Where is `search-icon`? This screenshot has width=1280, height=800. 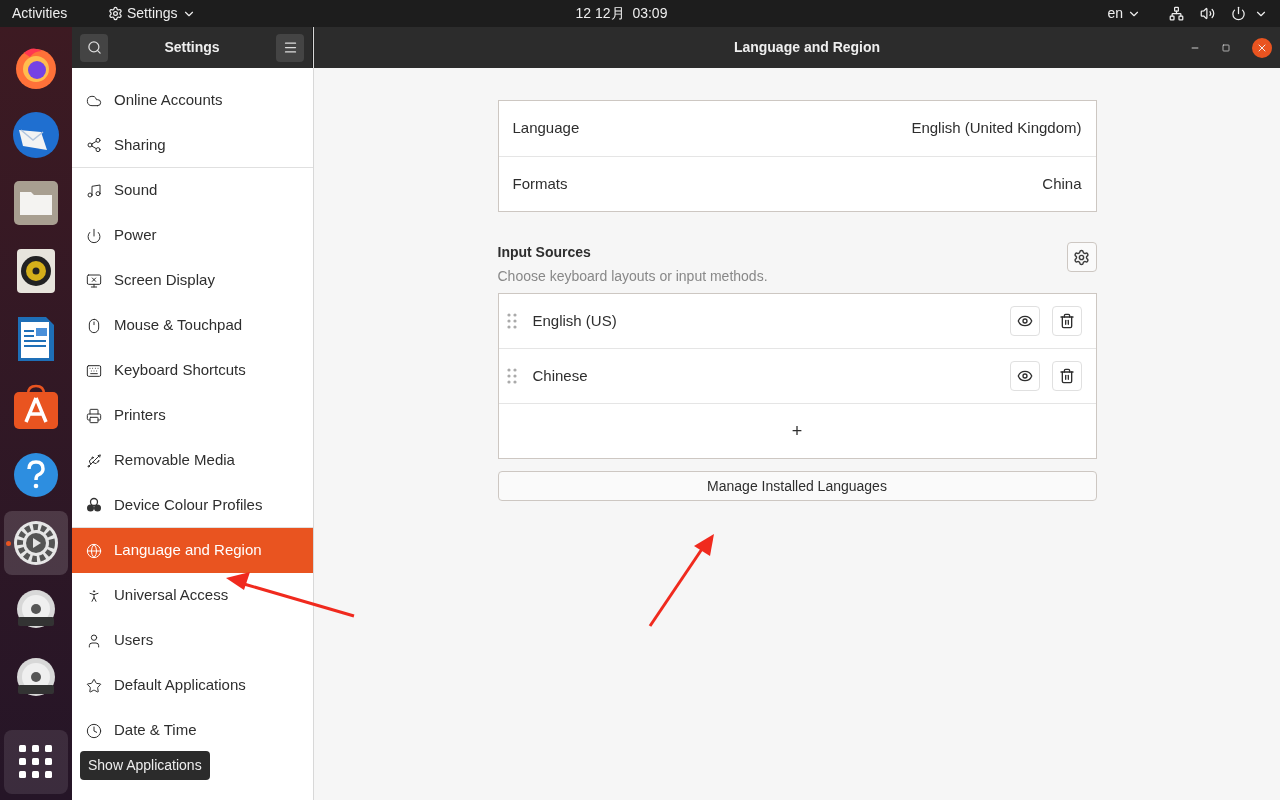 search-icon is located at coordinates (94, 47).